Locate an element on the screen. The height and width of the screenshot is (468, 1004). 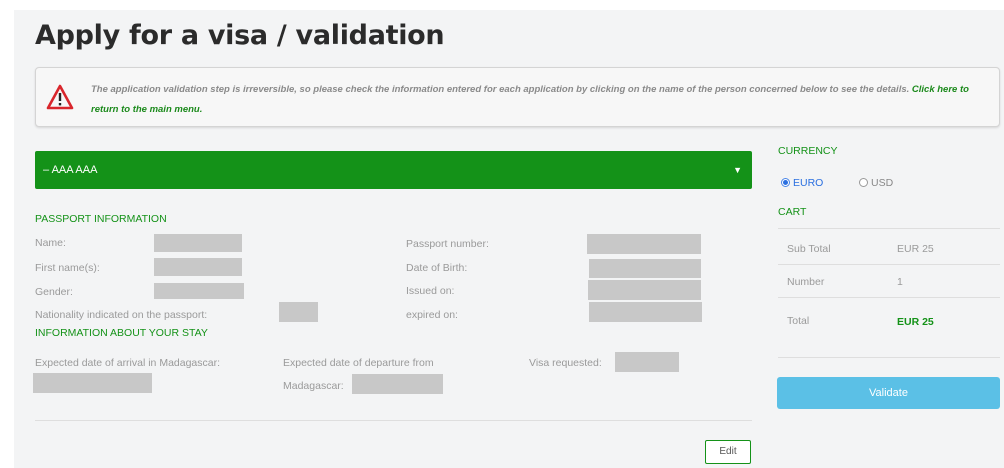
departure-value is located at coordinates (397, 384).